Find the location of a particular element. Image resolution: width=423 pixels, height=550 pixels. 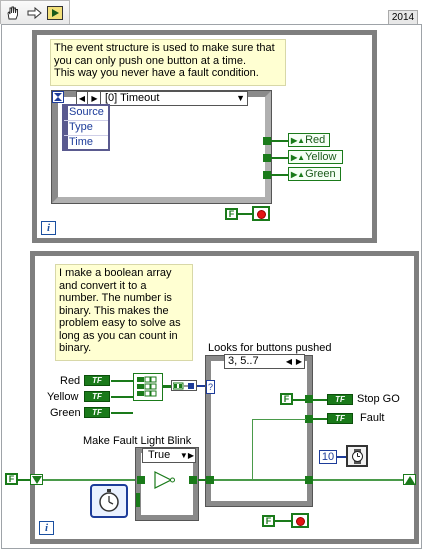

arrow-icon is located at coordinates (35, 13).